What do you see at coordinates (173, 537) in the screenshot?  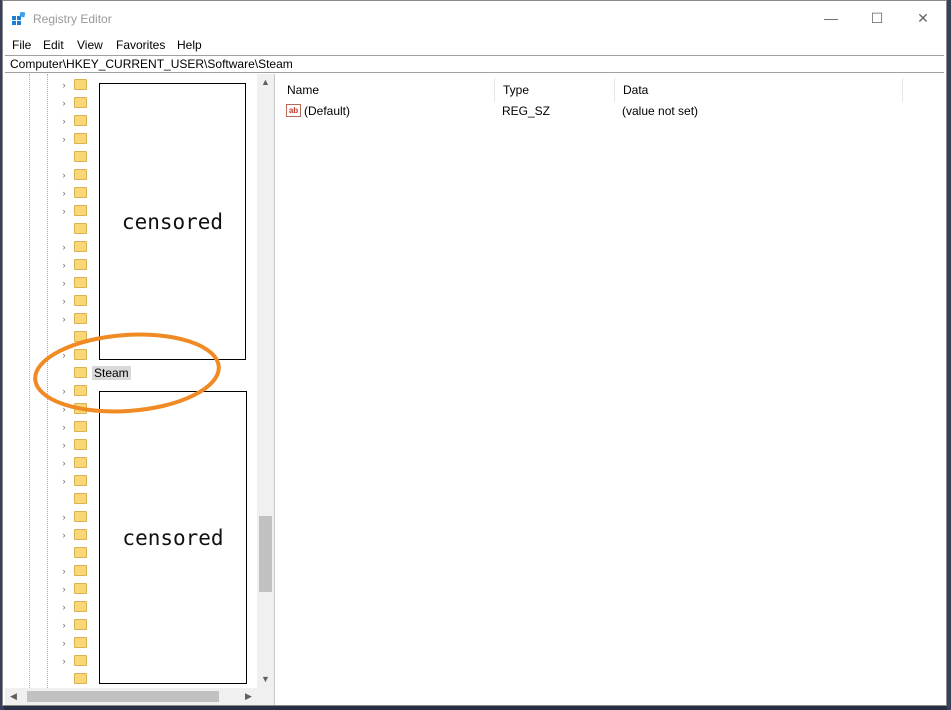 I see `censor-box-bottom: censored` at bounding box center [173, 537].